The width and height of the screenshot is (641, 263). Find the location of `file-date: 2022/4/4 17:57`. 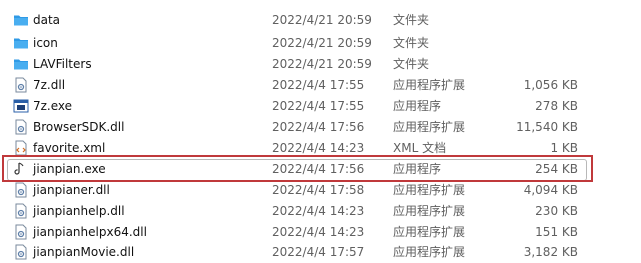

file-date: 2022/4/4 17:57 is located at coordinates (318, 252).